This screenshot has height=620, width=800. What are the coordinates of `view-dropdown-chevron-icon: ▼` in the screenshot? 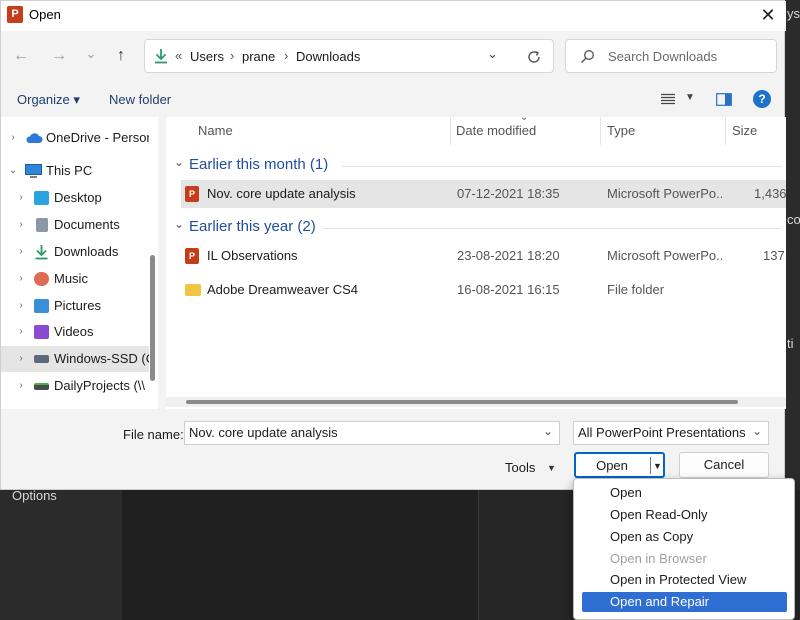 It's located at (690, 97).